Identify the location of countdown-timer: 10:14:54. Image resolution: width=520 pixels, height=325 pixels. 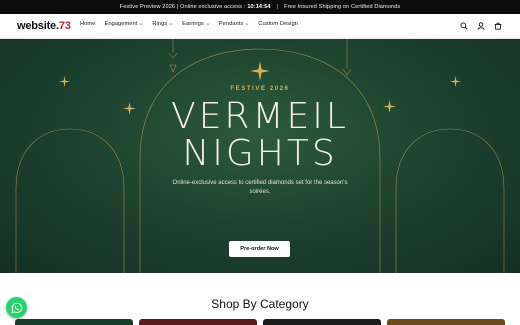
(259, 7).